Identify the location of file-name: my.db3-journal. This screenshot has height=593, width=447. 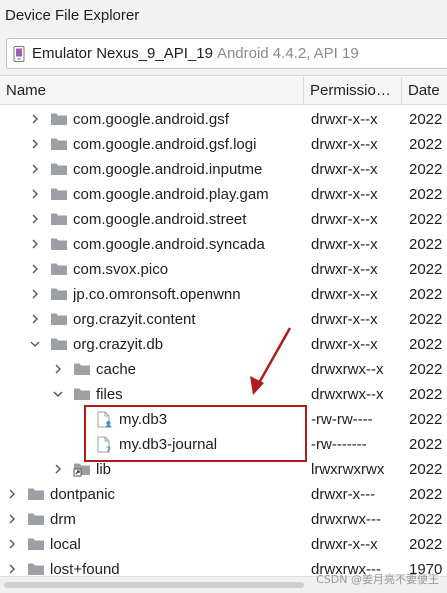
(168, 444).